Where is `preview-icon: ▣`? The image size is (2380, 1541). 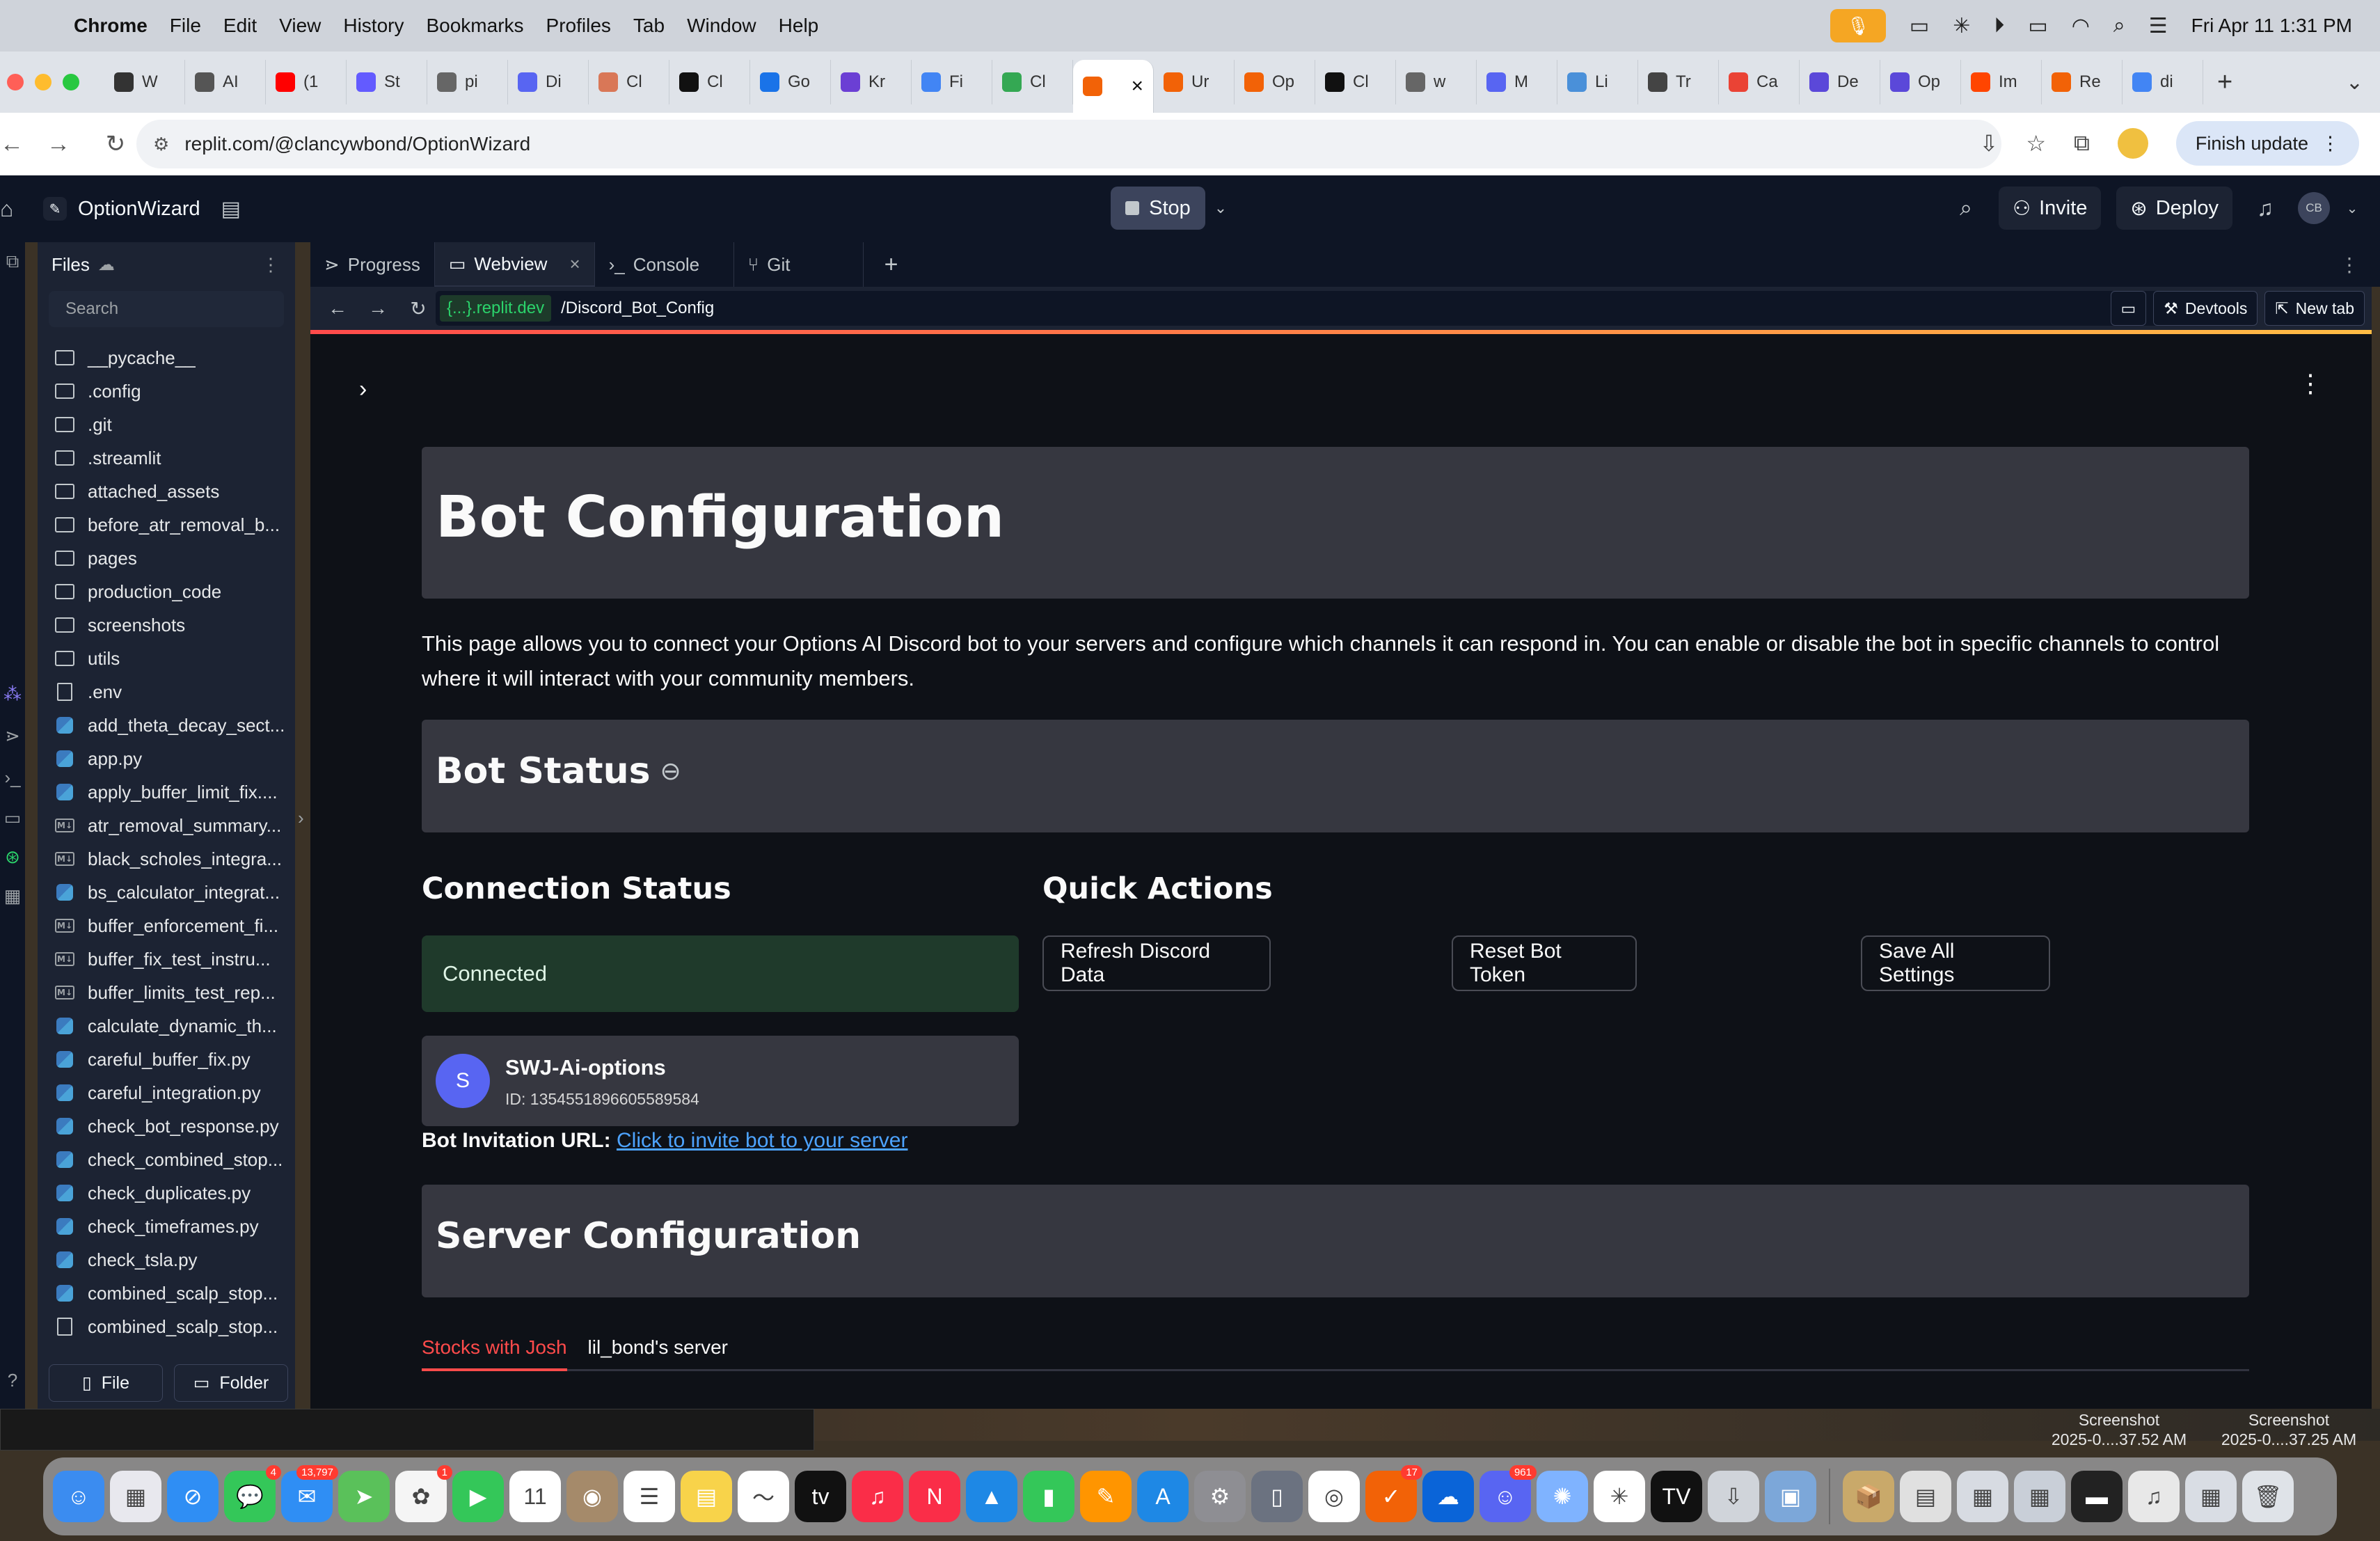 preview-icon: ▣ is located at coordinates (1790, 1496).